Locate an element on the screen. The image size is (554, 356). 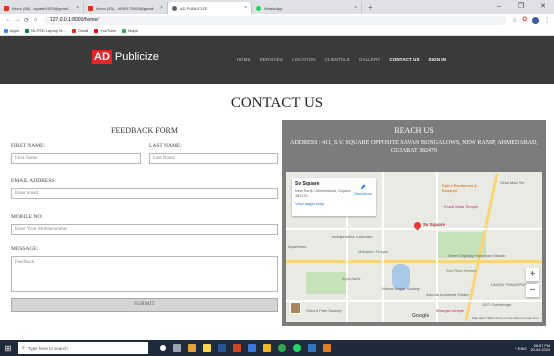
map-label: Apartment is located at coordinates (297, 246).